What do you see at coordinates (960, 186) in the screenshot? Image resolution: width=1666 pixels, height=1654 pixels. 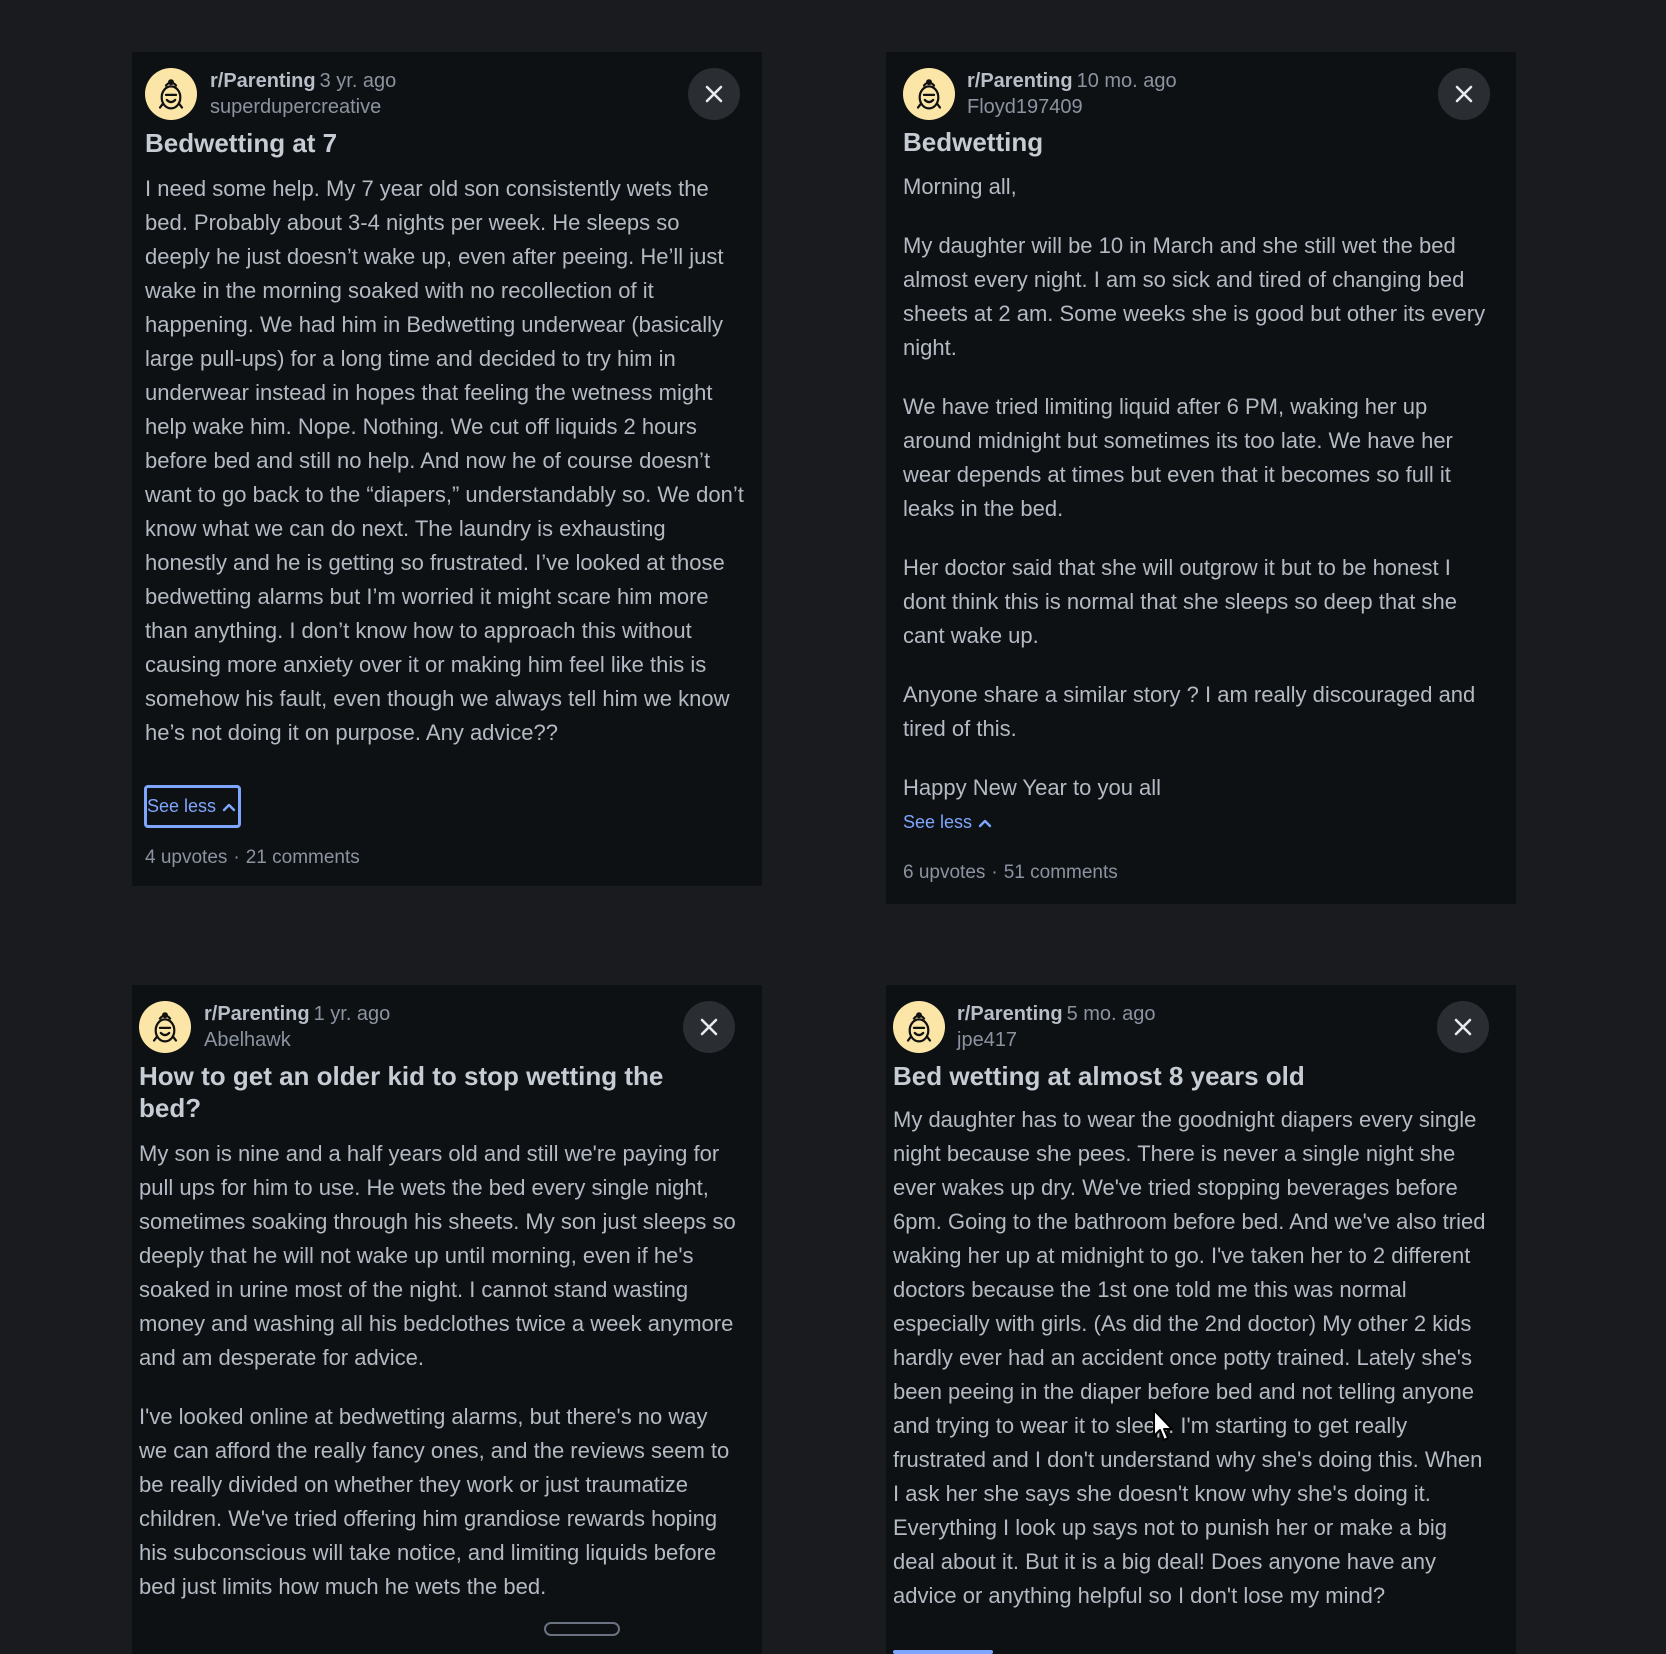 I see `post-paragraph: Morning all,` at bounding box center [960, 186].